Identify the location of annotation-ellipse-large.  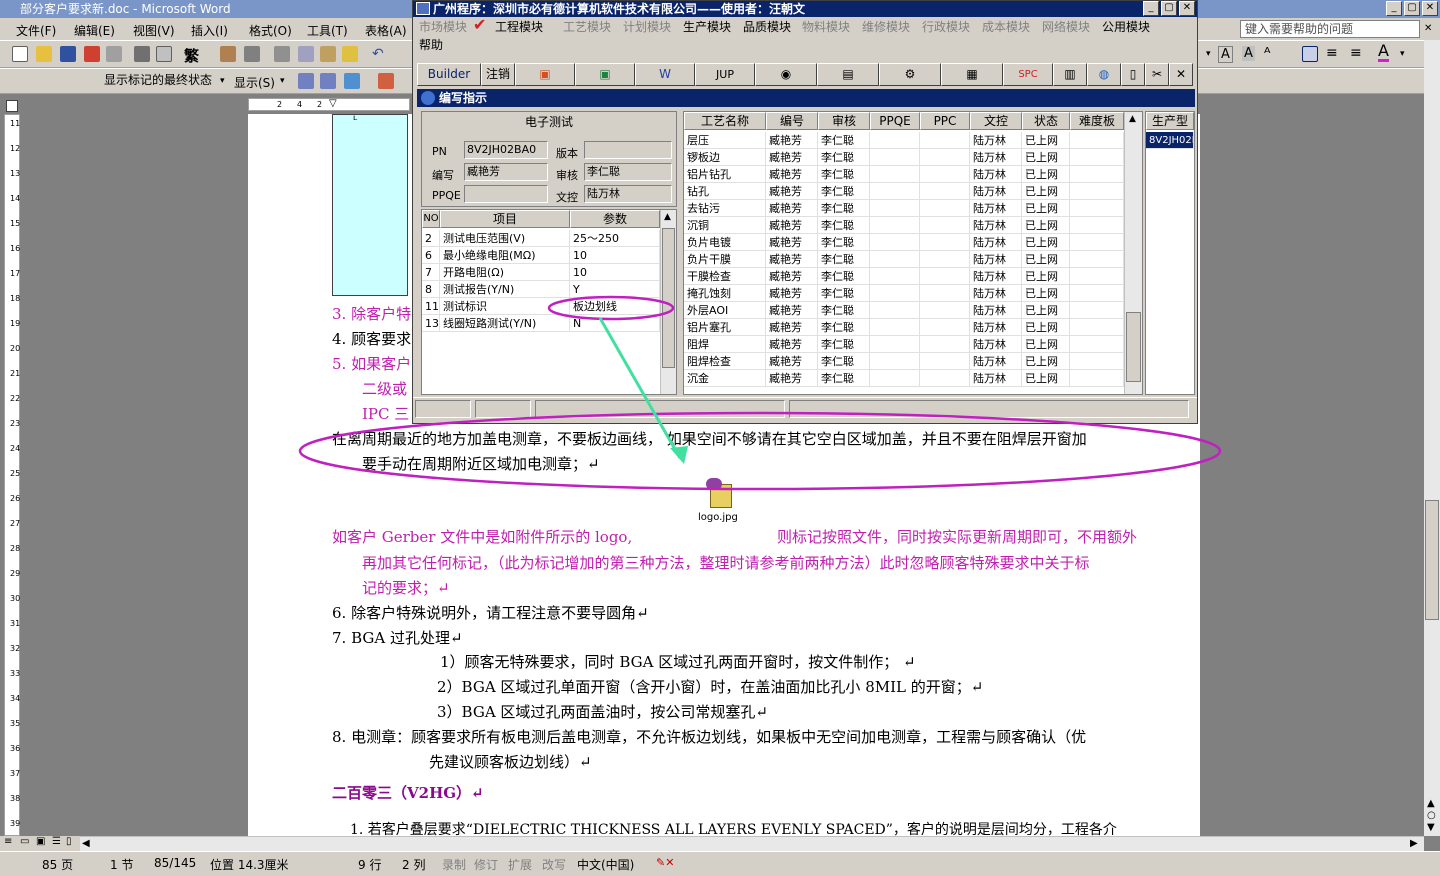
(760, 451).